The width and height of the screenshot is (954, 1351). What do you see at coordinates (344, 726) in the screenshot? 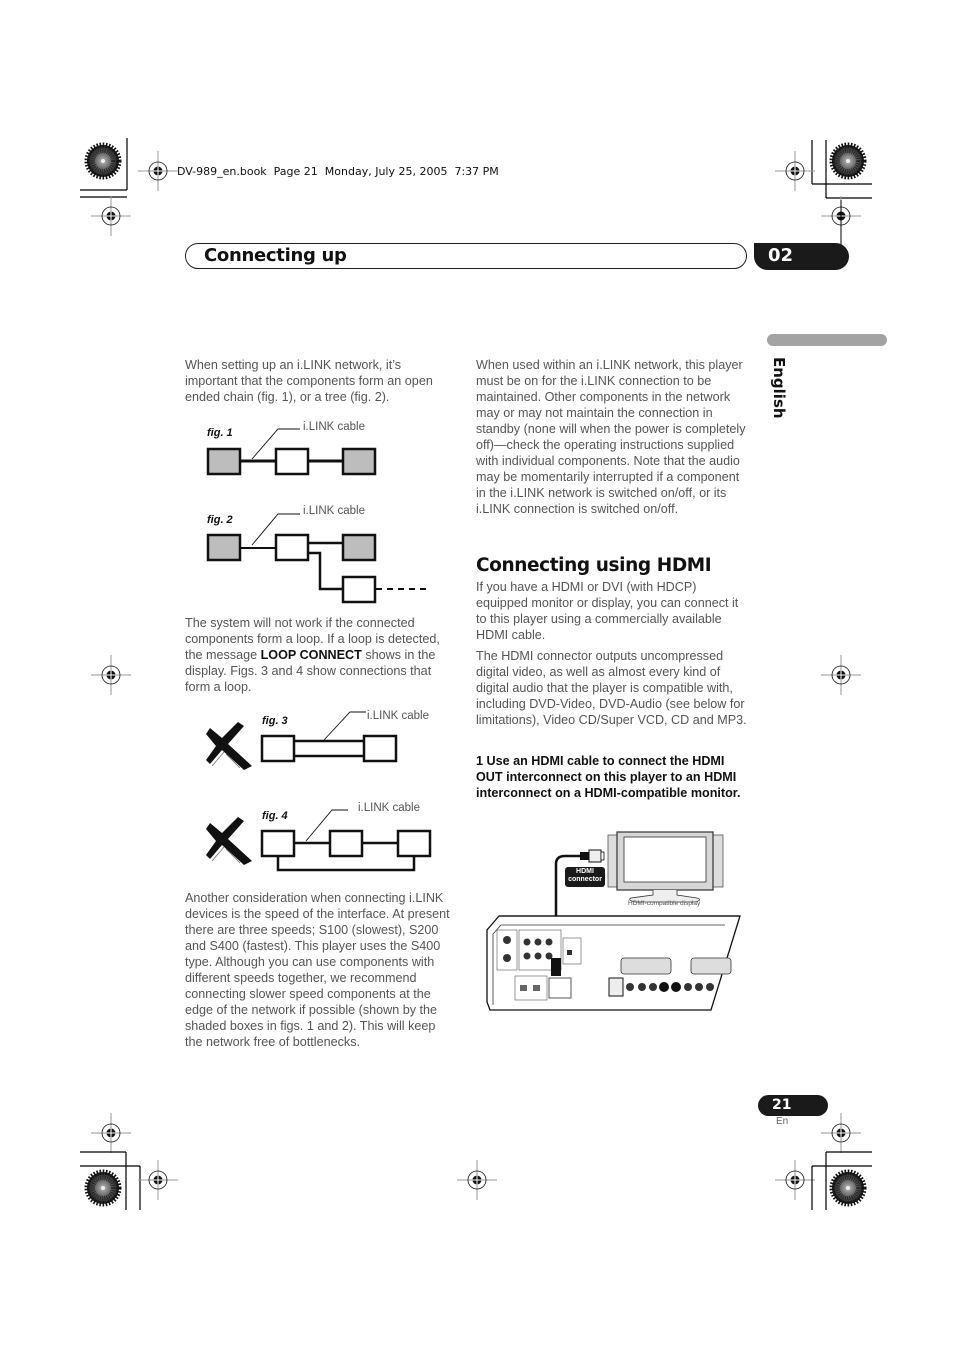
I see `fig3-callout-line` at bounding box center [344, 726].